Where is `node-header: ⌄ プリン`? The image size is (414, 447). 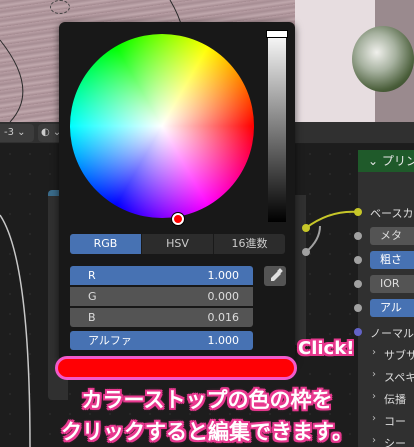
node-header: ⌄ プリン is located at coordinates (386, 161).